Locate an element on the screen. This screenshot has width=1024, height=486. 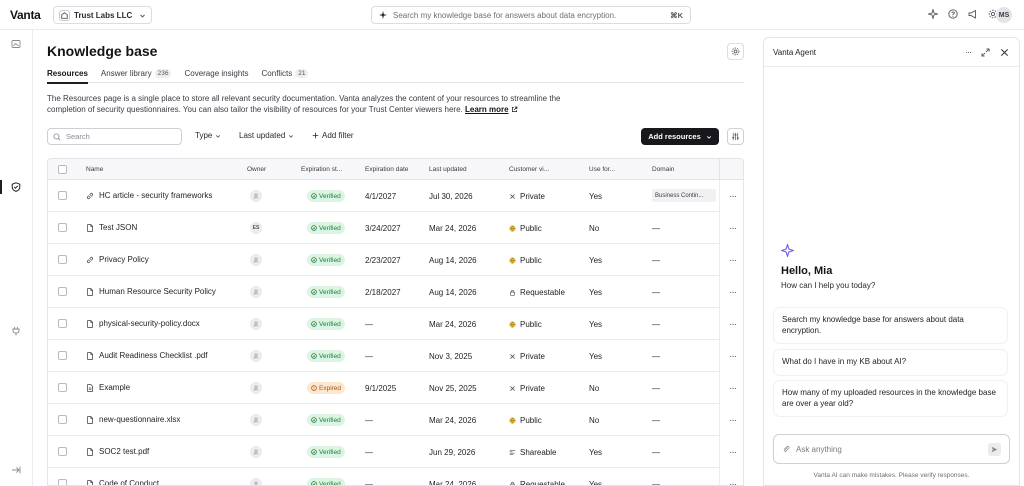
column-header: Name is located at coordinates (94, 169).